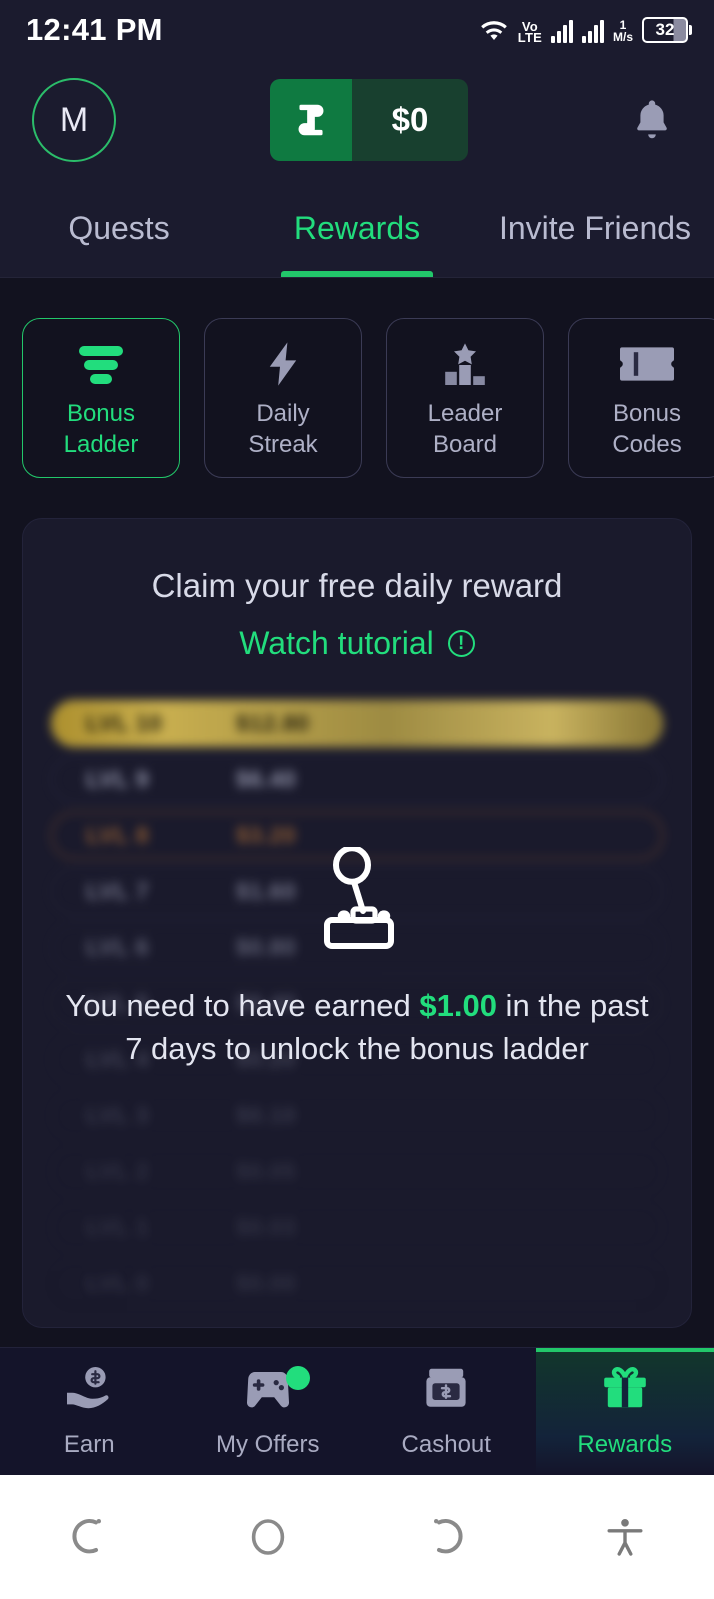 The image size is (714, 1599). What do you see at coordinates (410, 120) in the screenshot?
I see `balance-amount: $0` at bounding box center [410, 120].